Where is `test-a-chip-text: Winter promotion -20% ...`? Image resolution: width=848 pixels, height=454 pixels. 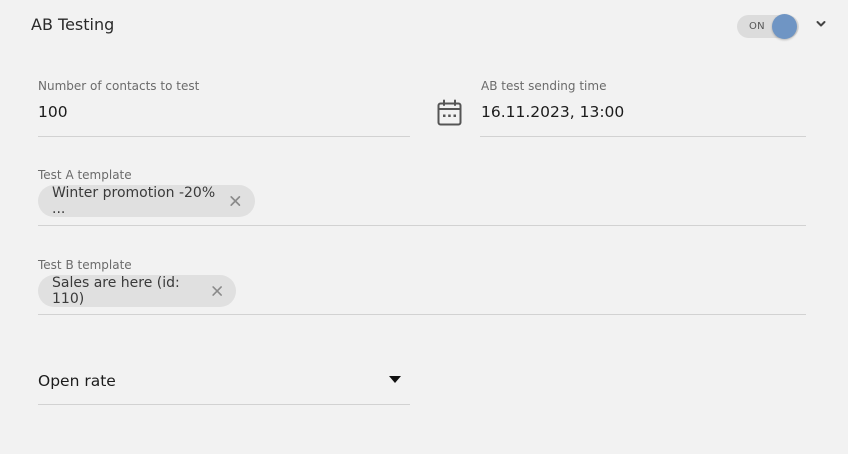 test-a-chip-text: Winter promotion -20% ... is located at coordinates (134, 201).